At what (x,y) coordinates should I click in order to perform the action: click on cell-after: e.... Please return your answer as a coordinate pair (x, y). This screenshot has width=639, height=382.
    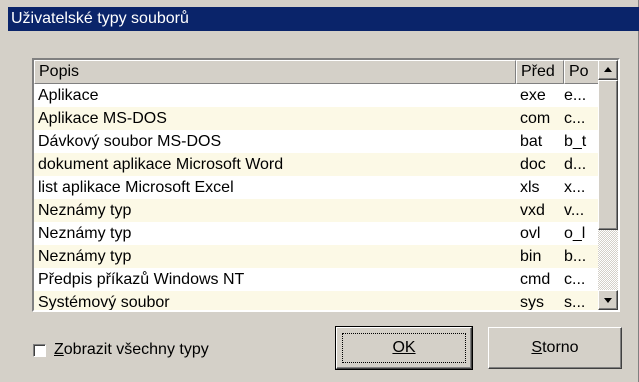
    Looking at the image, I should click on (575, 95).